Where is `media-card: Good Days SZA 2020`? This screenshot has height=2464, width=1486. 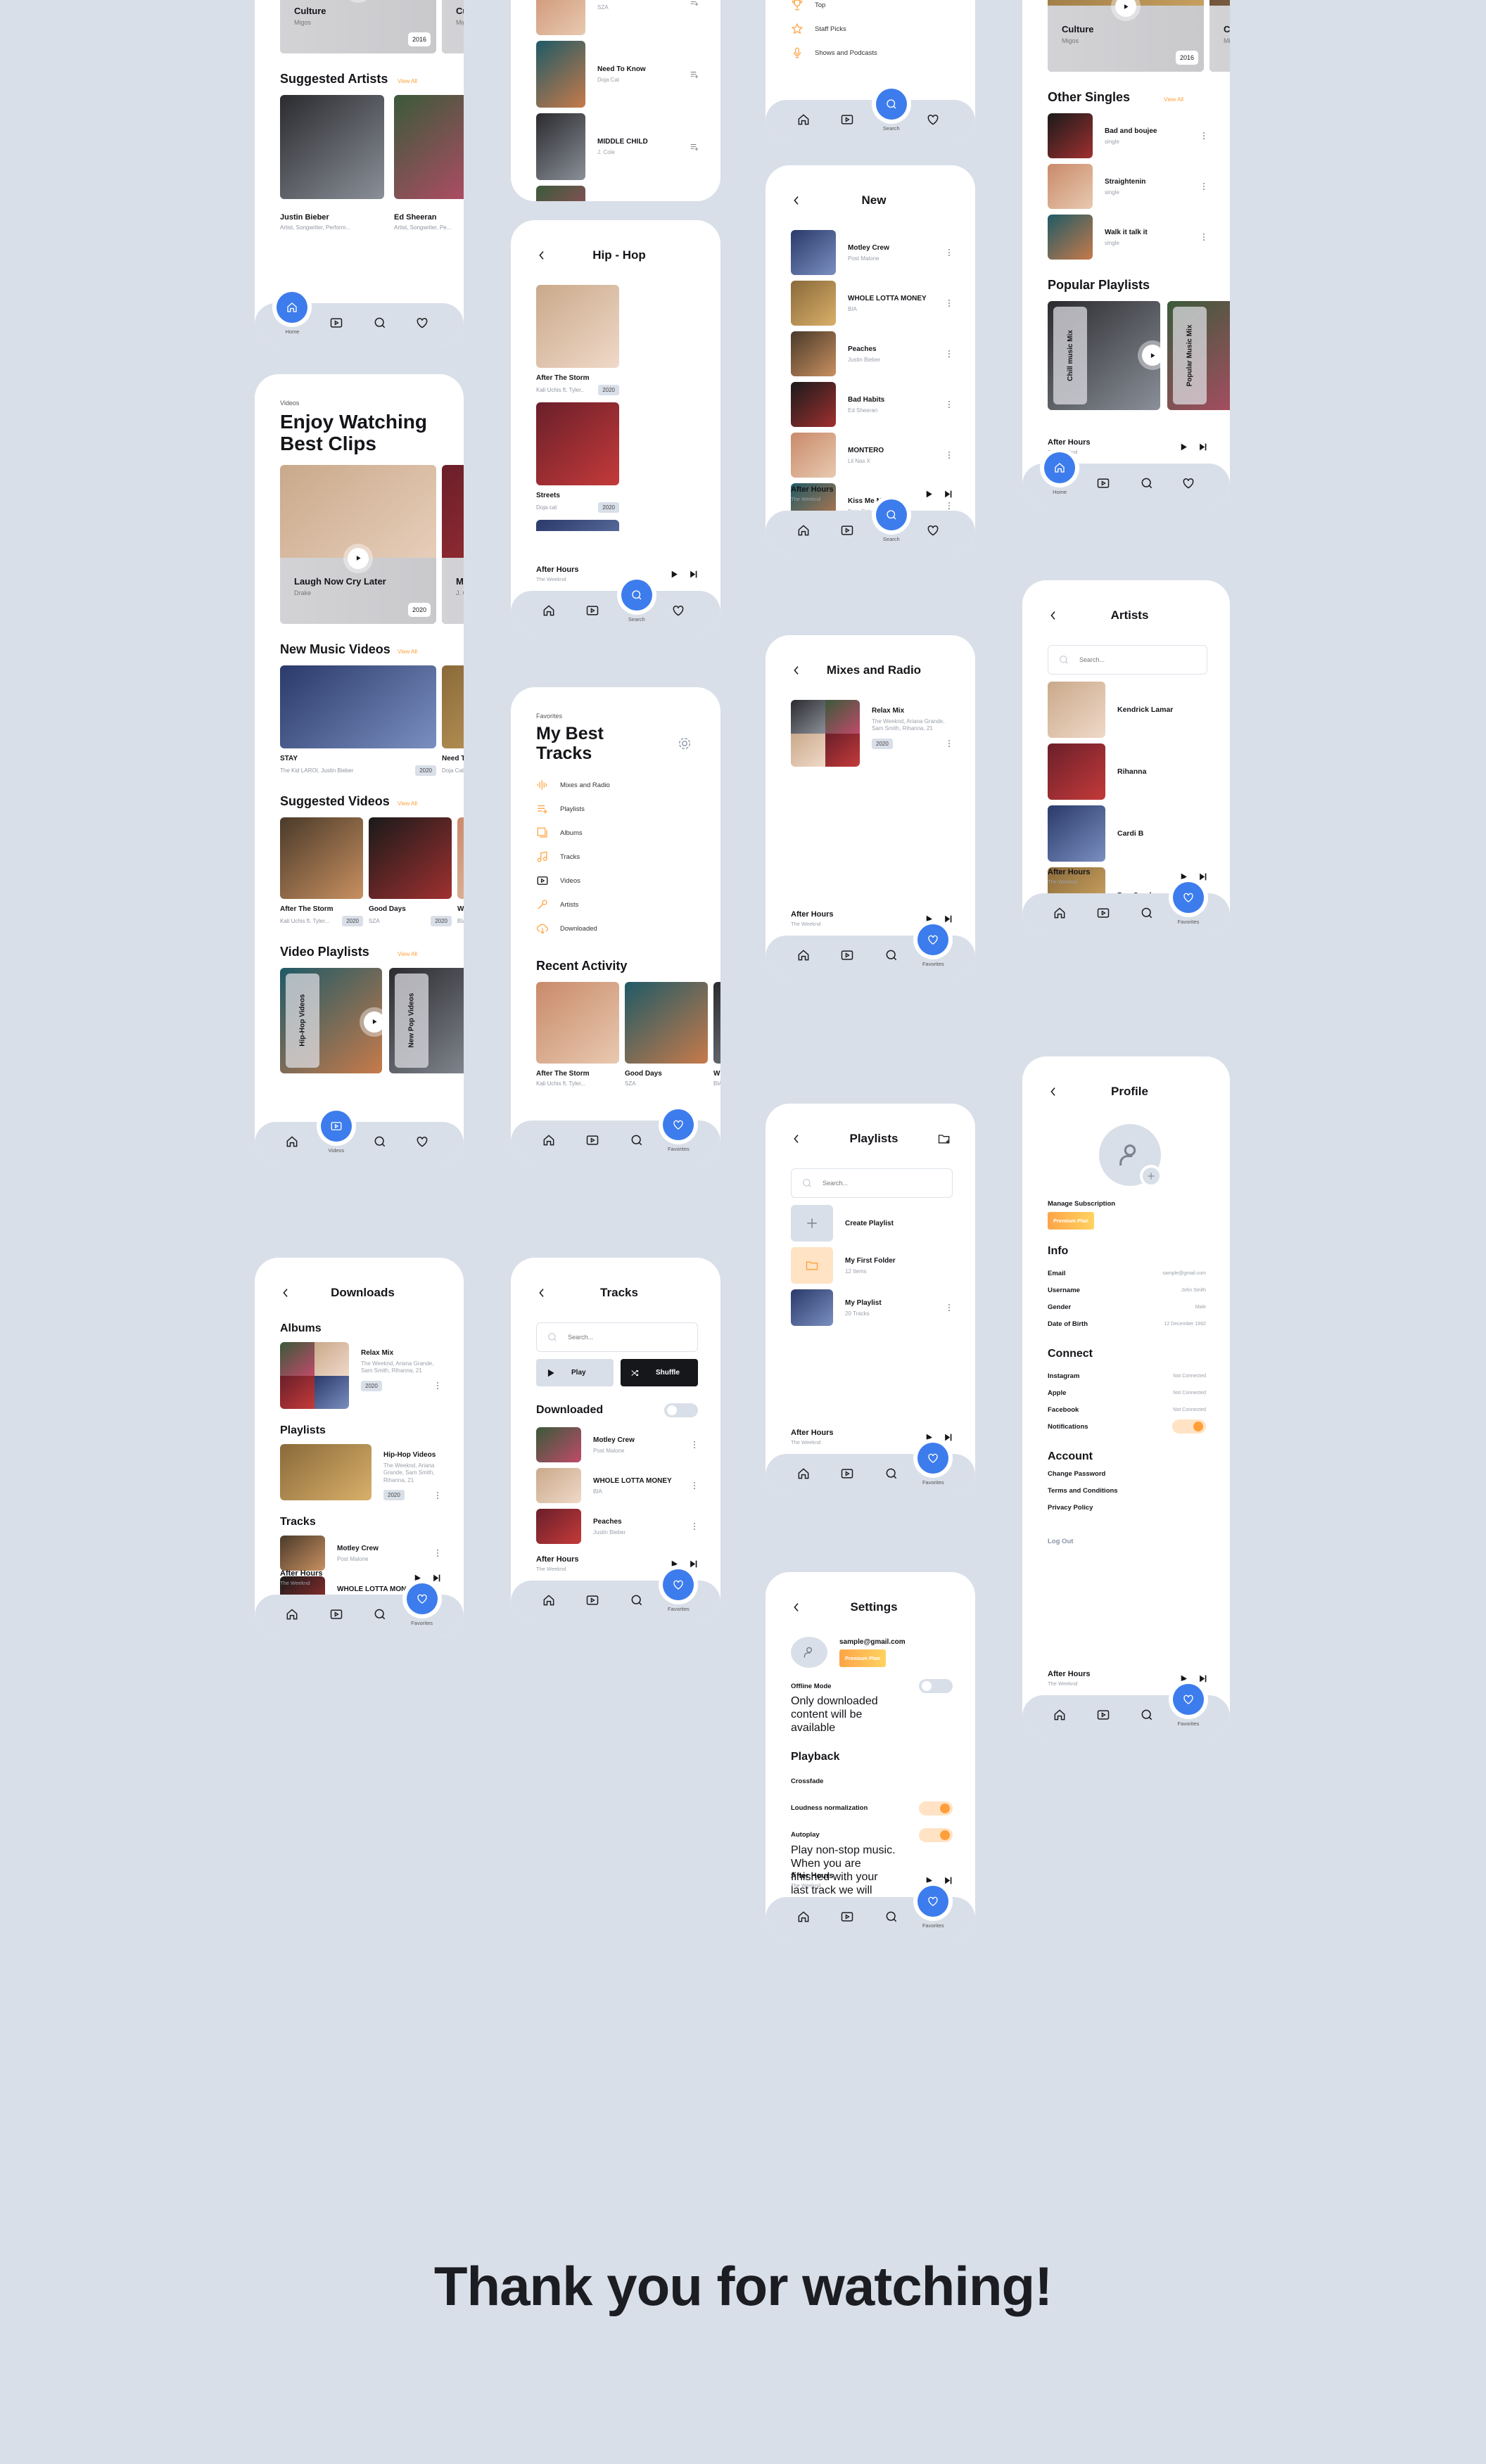 media-card: Good Days SZA 2020 is located at coordinates (411, 871).